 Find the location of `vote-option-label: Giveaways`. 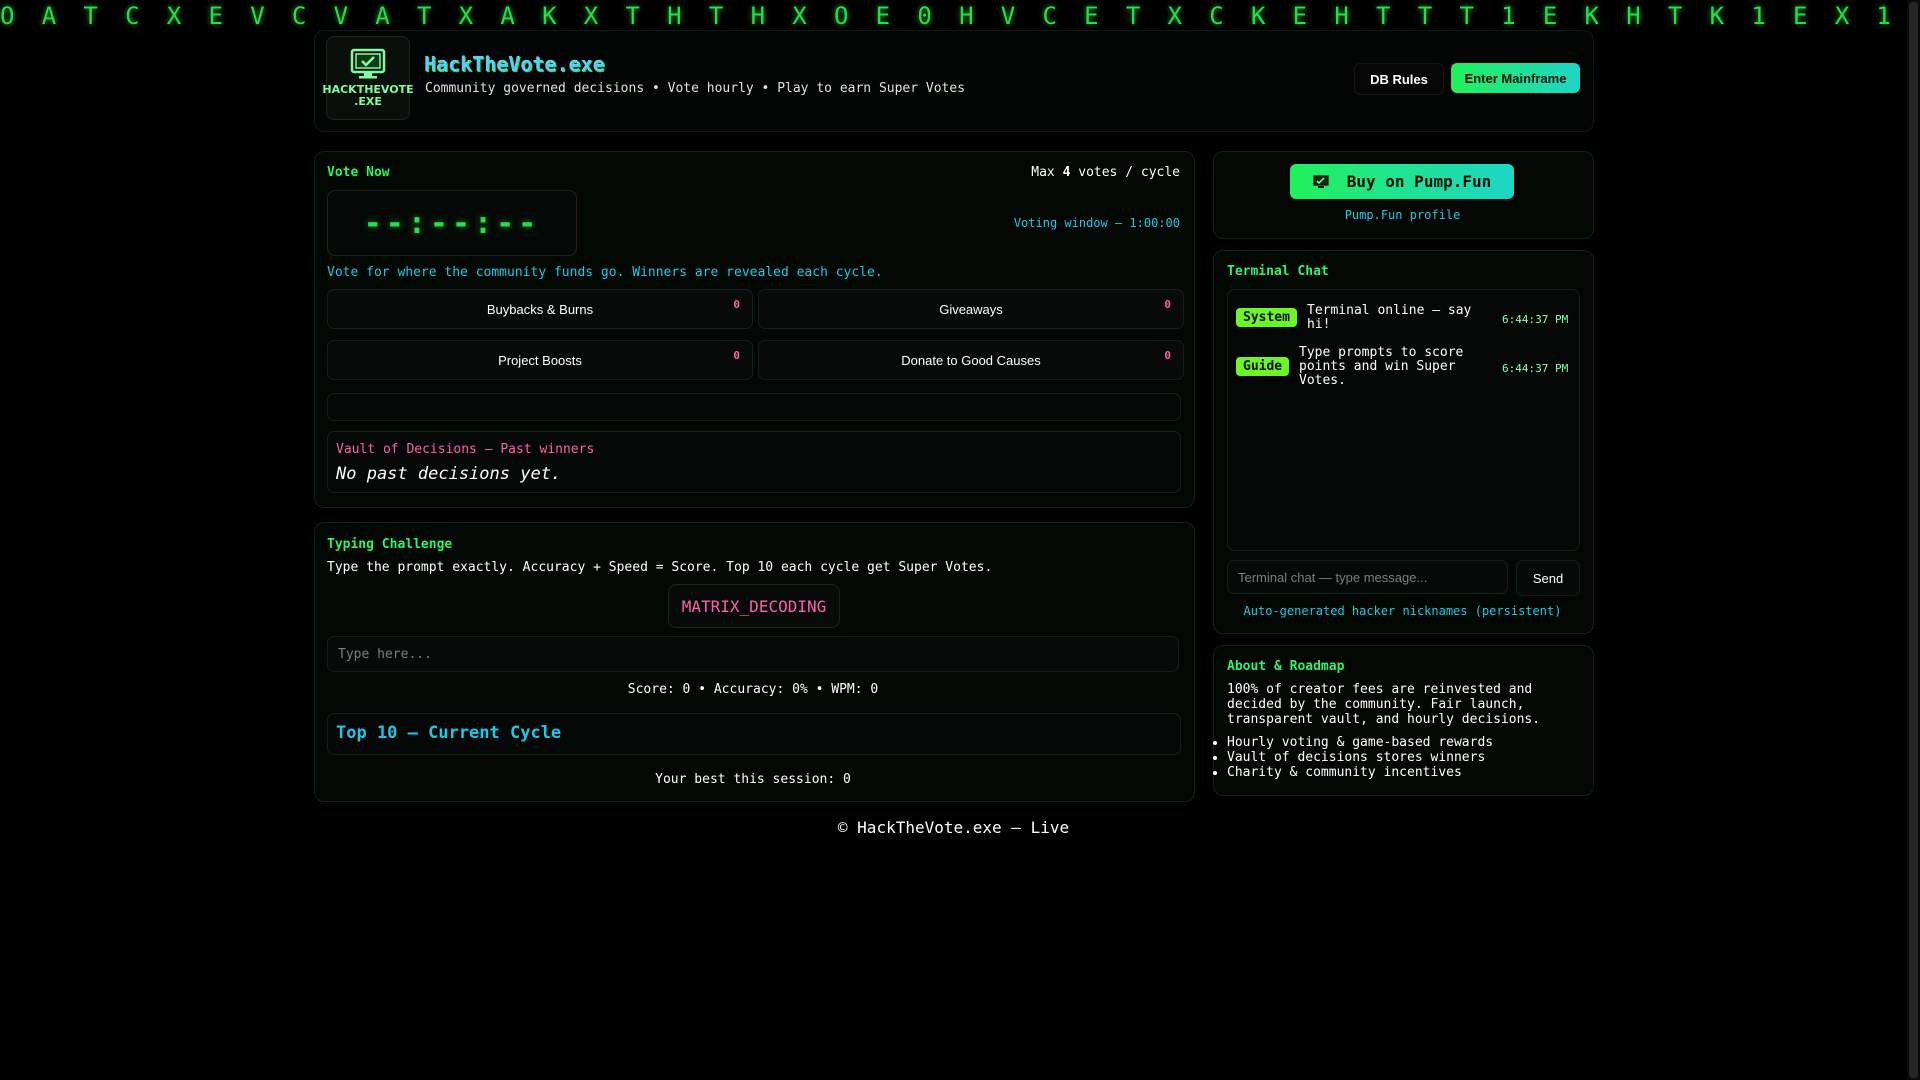

vote-option-label: Giveaways is located at coordinates (971, 309).